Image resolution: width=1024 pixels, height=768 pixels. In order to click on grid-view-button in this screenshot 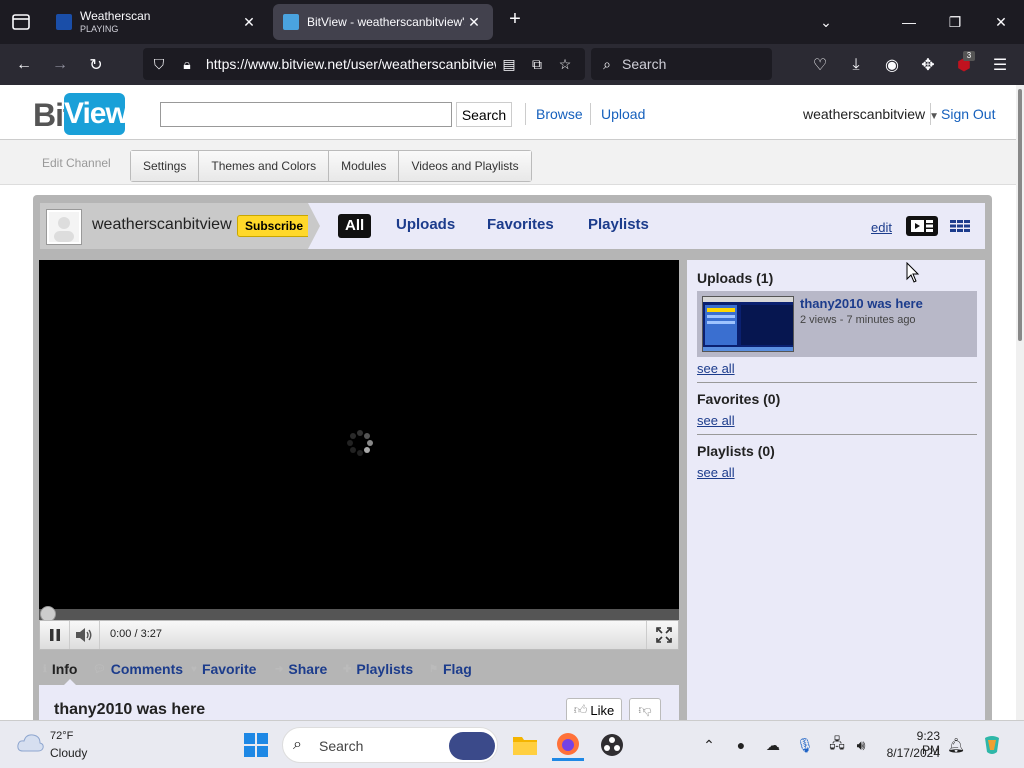, I will do `click(960, 226)`.